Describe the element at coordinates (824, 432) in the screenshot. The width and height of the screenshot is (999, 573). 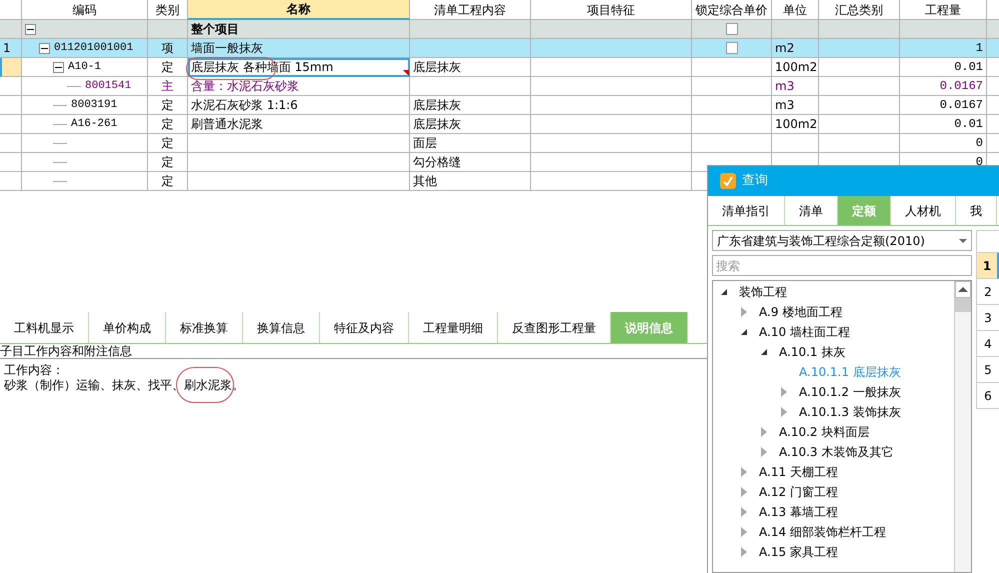
I see `tree-item: A.10.2 块料面层` at that location.